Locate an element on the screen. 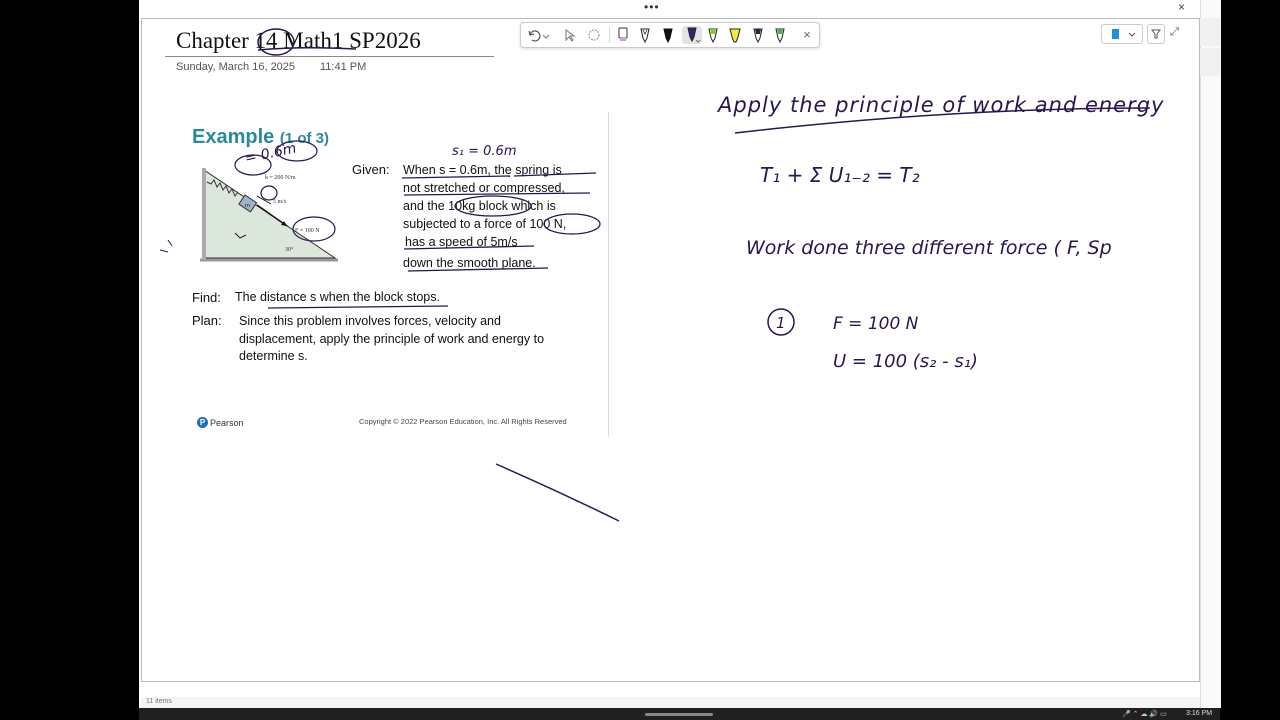 This screenshot has height=720, width=1280. given-line-1: When s = 0.6m, the spring is is located at coordinates (482, 170).